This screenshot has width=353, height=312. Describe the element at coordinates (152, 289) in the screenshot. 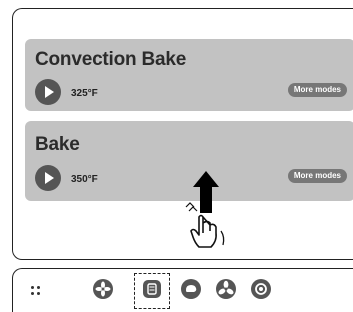

I see `oven-timer-icon` at that location.